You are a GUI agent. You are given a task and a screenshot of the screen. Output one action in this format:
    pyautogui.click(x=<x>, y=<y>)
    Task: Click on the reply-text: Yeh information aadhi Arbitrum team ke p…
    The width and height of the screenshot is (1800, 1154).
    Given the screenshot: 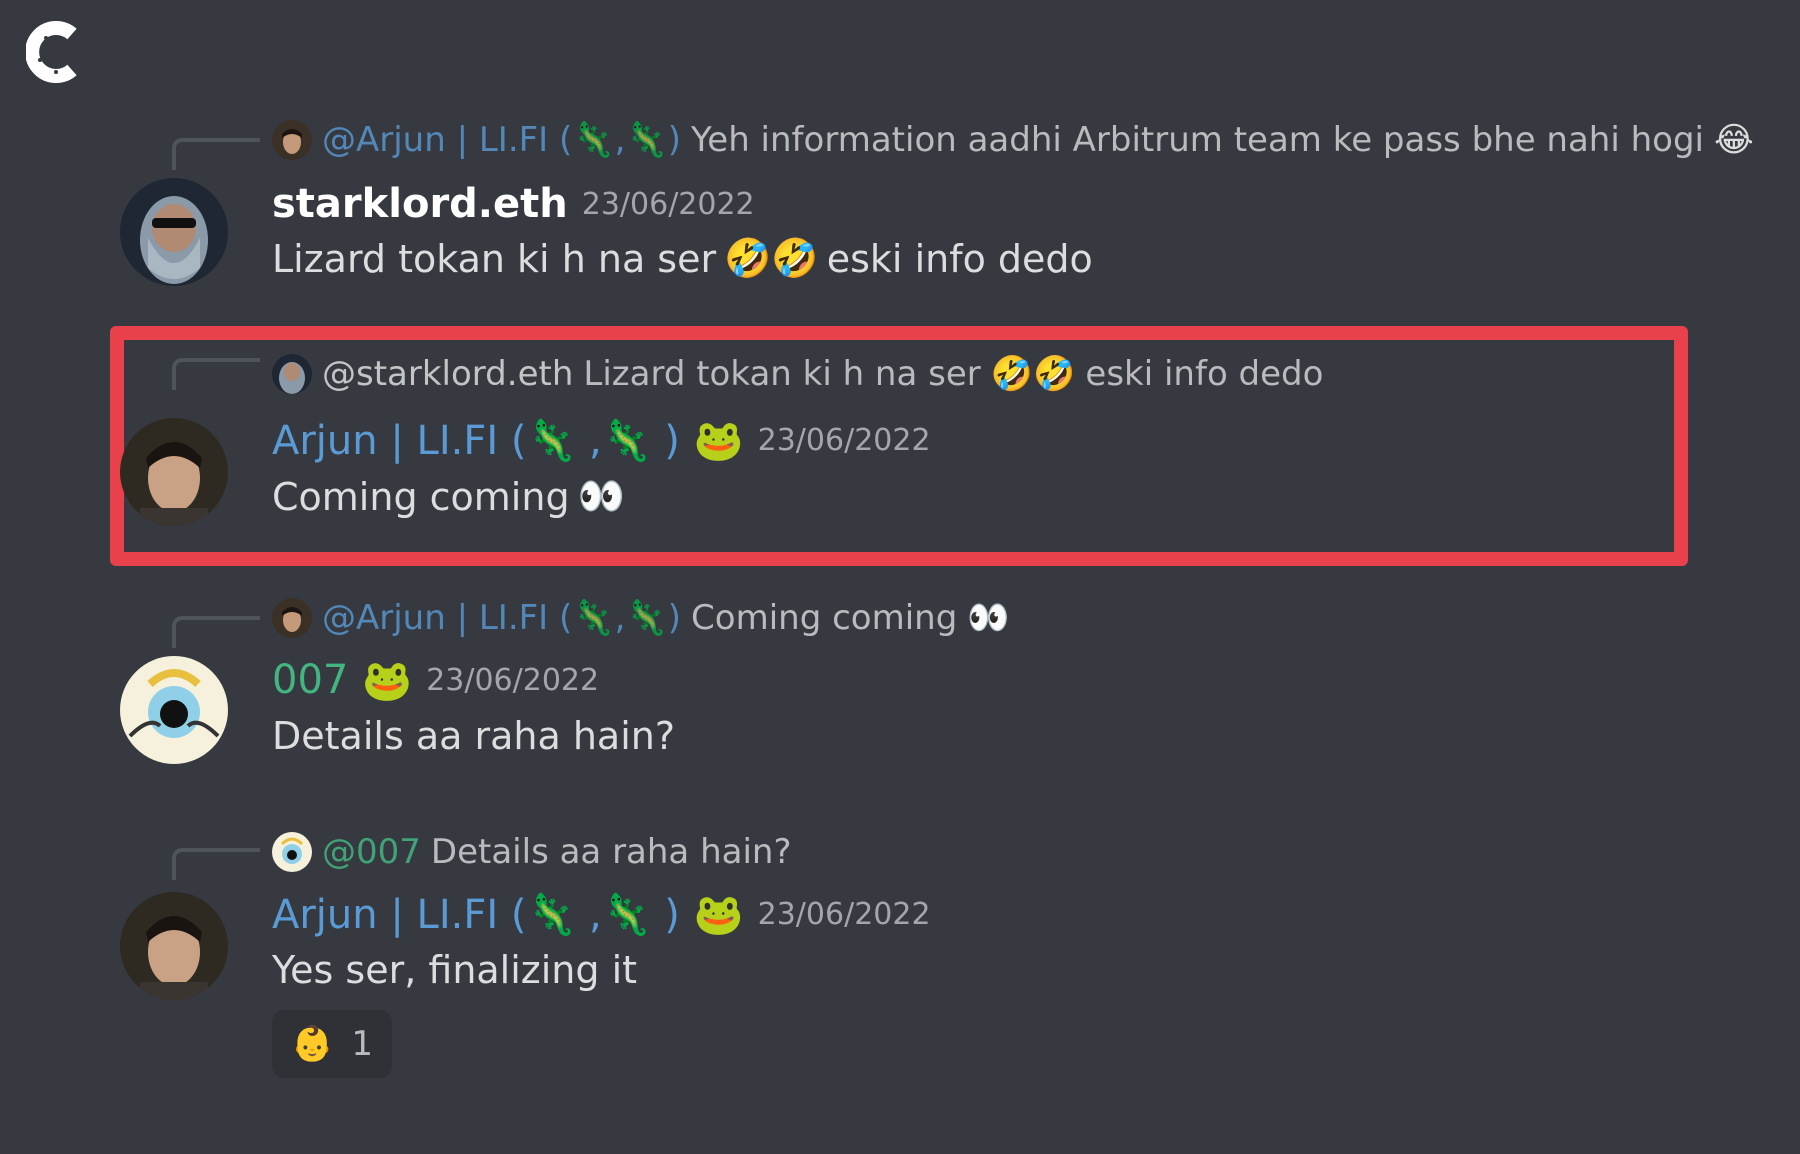 What is the action you would take?
    pyautogui.click(x=1197, y=140)
    